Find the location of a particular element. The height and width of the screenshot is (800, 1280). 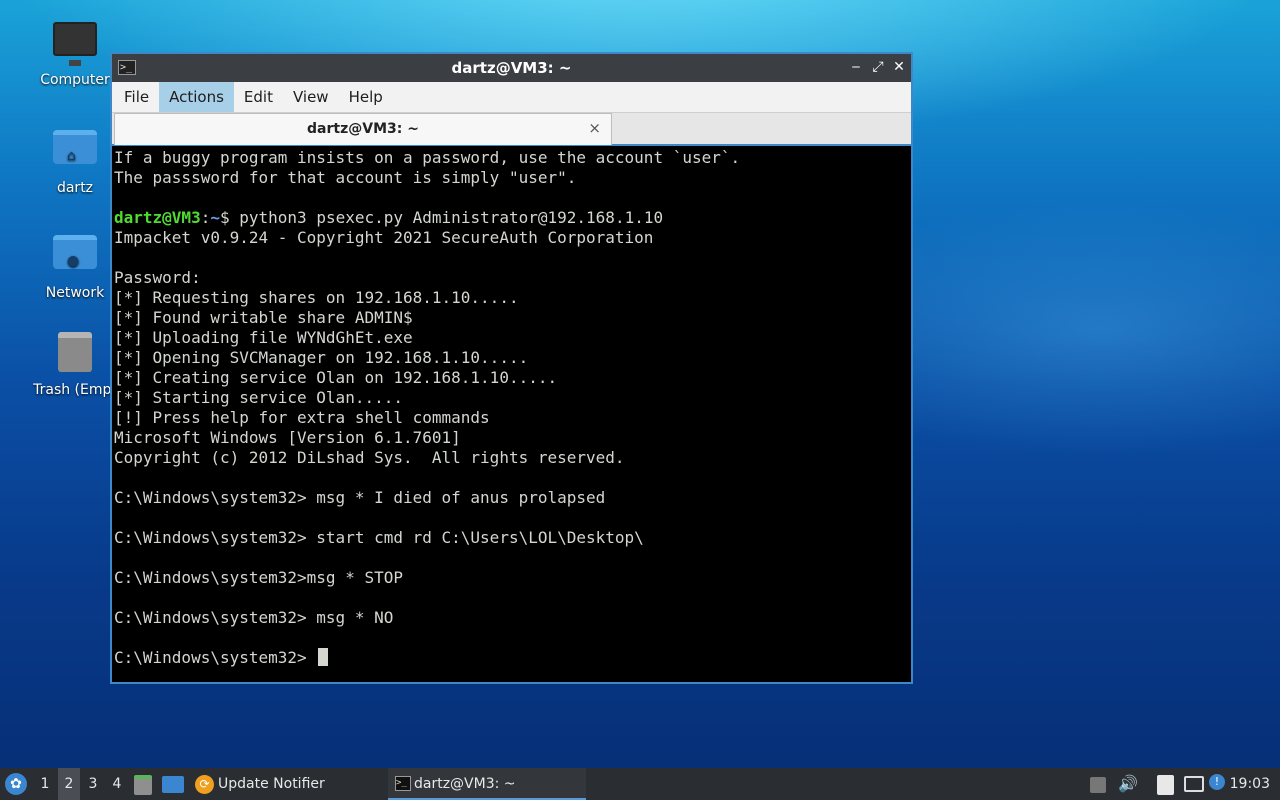

tab-label: dartz@VM3: ~ is located at coordinates (363, 129).